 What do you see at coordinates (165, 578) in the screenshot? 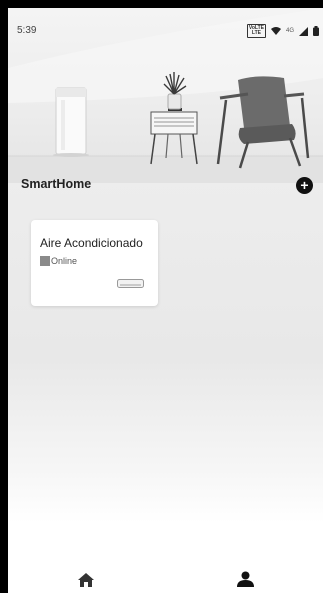
I see `bottom-navigation` at bounding box center [165, 578].